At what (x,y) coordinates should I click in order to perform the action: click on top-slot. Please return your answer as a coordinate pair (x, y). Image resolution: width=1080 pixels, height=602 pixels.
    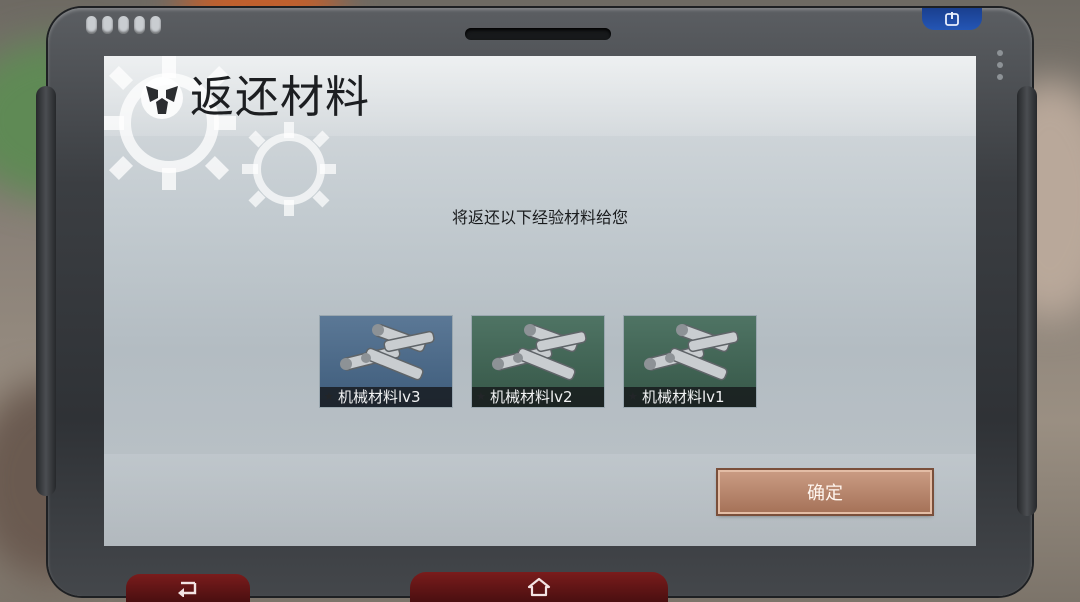
    Looking at the image, I should click on (538, 34).